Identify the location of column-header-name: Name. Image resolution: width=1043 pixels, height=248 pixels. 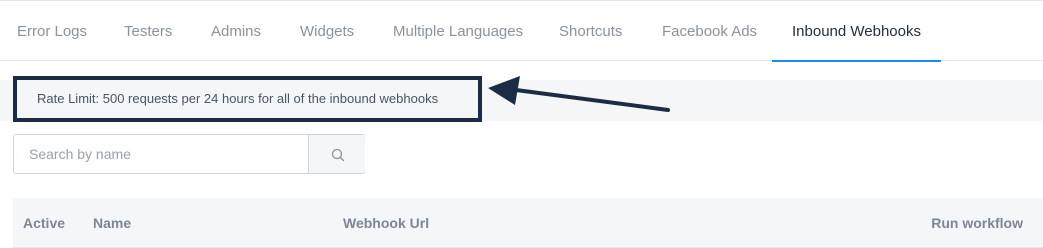
(112, 223).